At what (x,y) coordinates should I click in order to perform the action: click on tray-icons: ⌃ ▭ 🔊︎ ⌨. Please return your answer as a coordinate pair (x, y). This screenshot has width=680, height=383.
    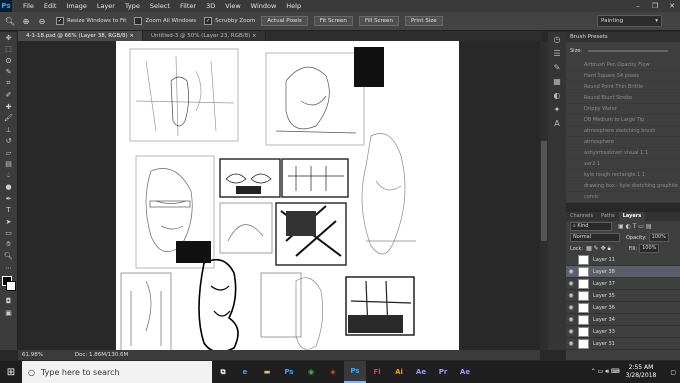
    Looking at the image, I should click on (605, 372).